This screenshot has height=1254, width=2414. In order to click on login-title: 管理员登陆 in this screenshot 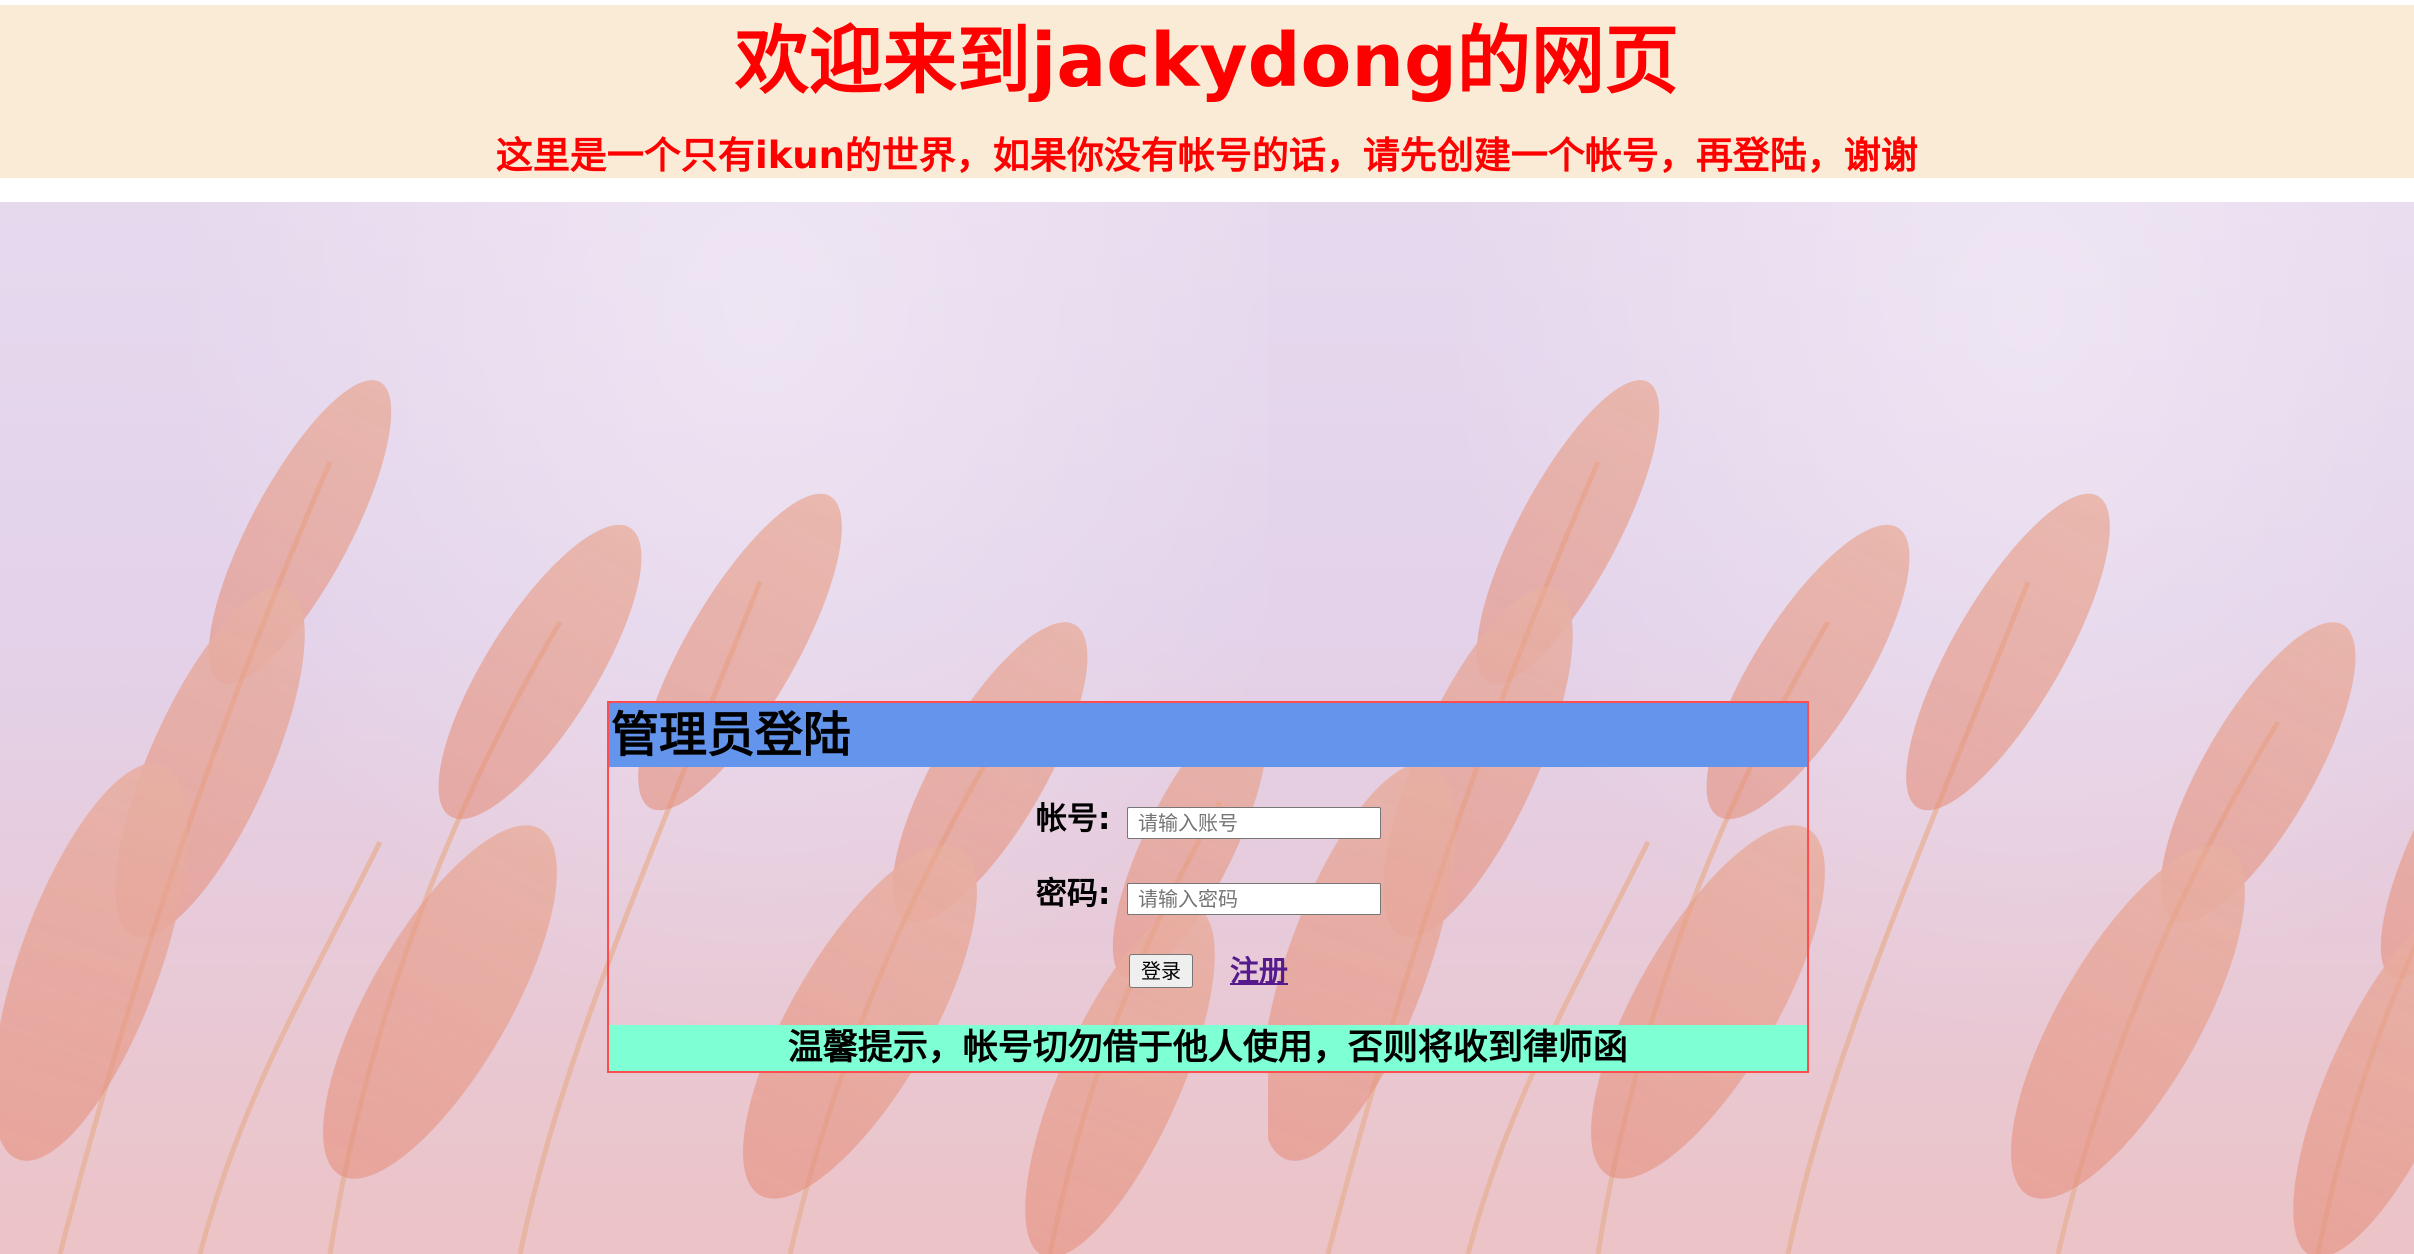, I will do `click(1208, 735)`.